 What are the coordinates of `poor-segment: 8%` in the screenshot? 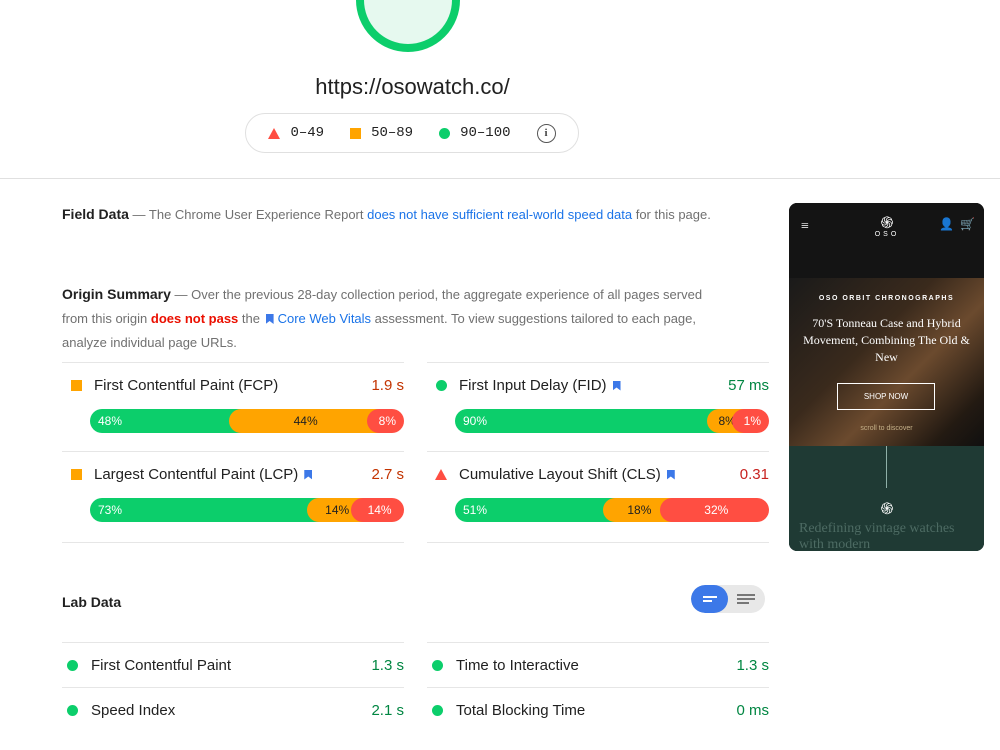 It's located at (385, 421).